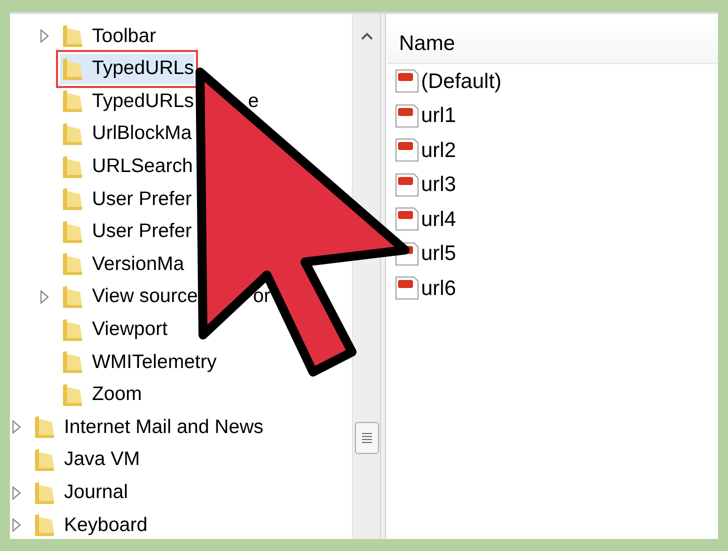 The height and width of the screenshot is (551, 728). Describe the element at coordinates (438, 254) in the screenshot. I see `value-name: url5` at that location.